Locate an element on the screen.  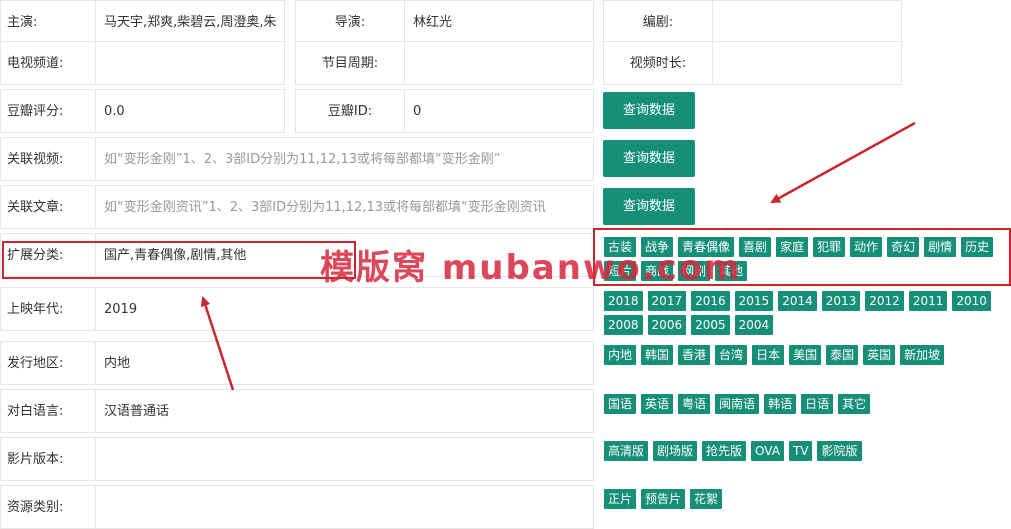
annotation-arrow-category is located at coordinates (217, 343).